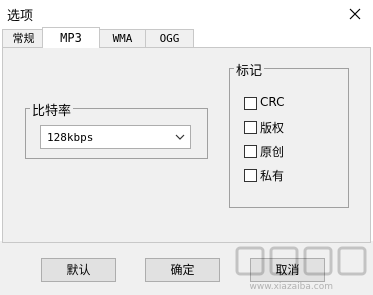  Describe the element at coordinates (186, 14) in the screenshot. I see `title-bar: 选项` at that location.